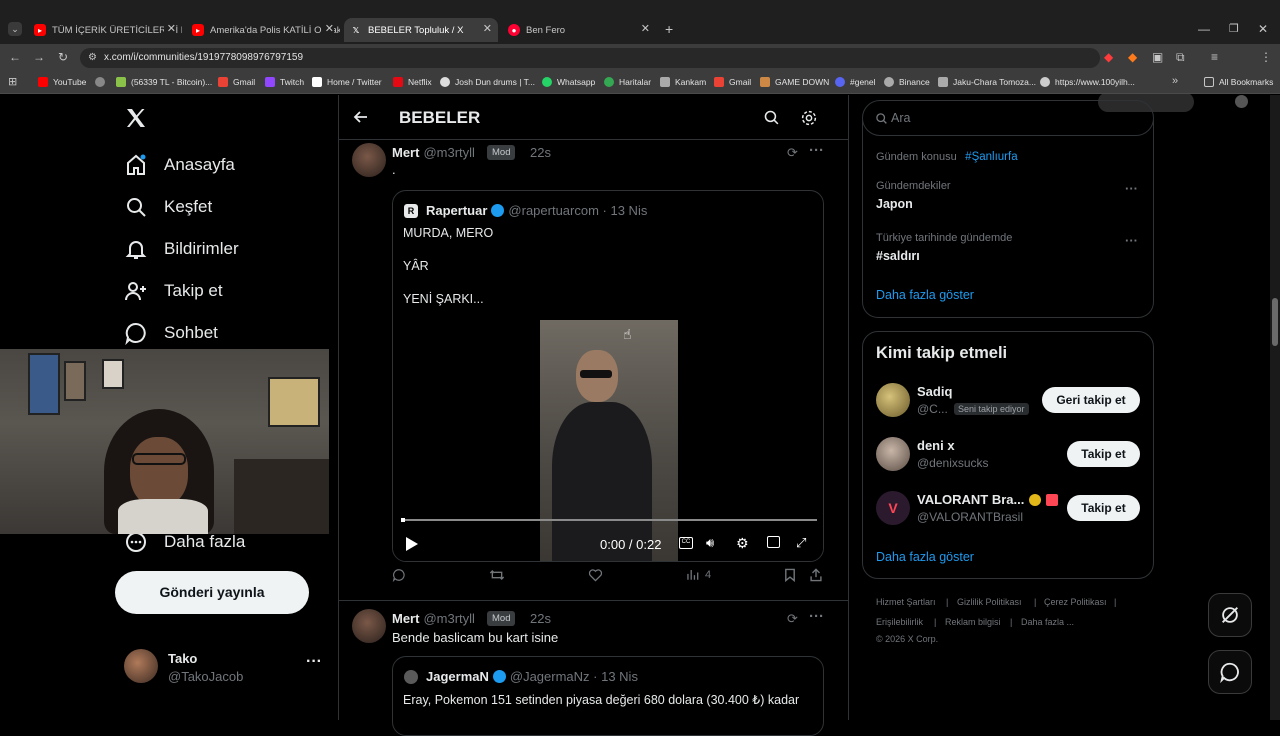 The height and width of the screenshot is (736, 1280). I want to click on footer-link: Çerez Politikası, so click(1075, 602).